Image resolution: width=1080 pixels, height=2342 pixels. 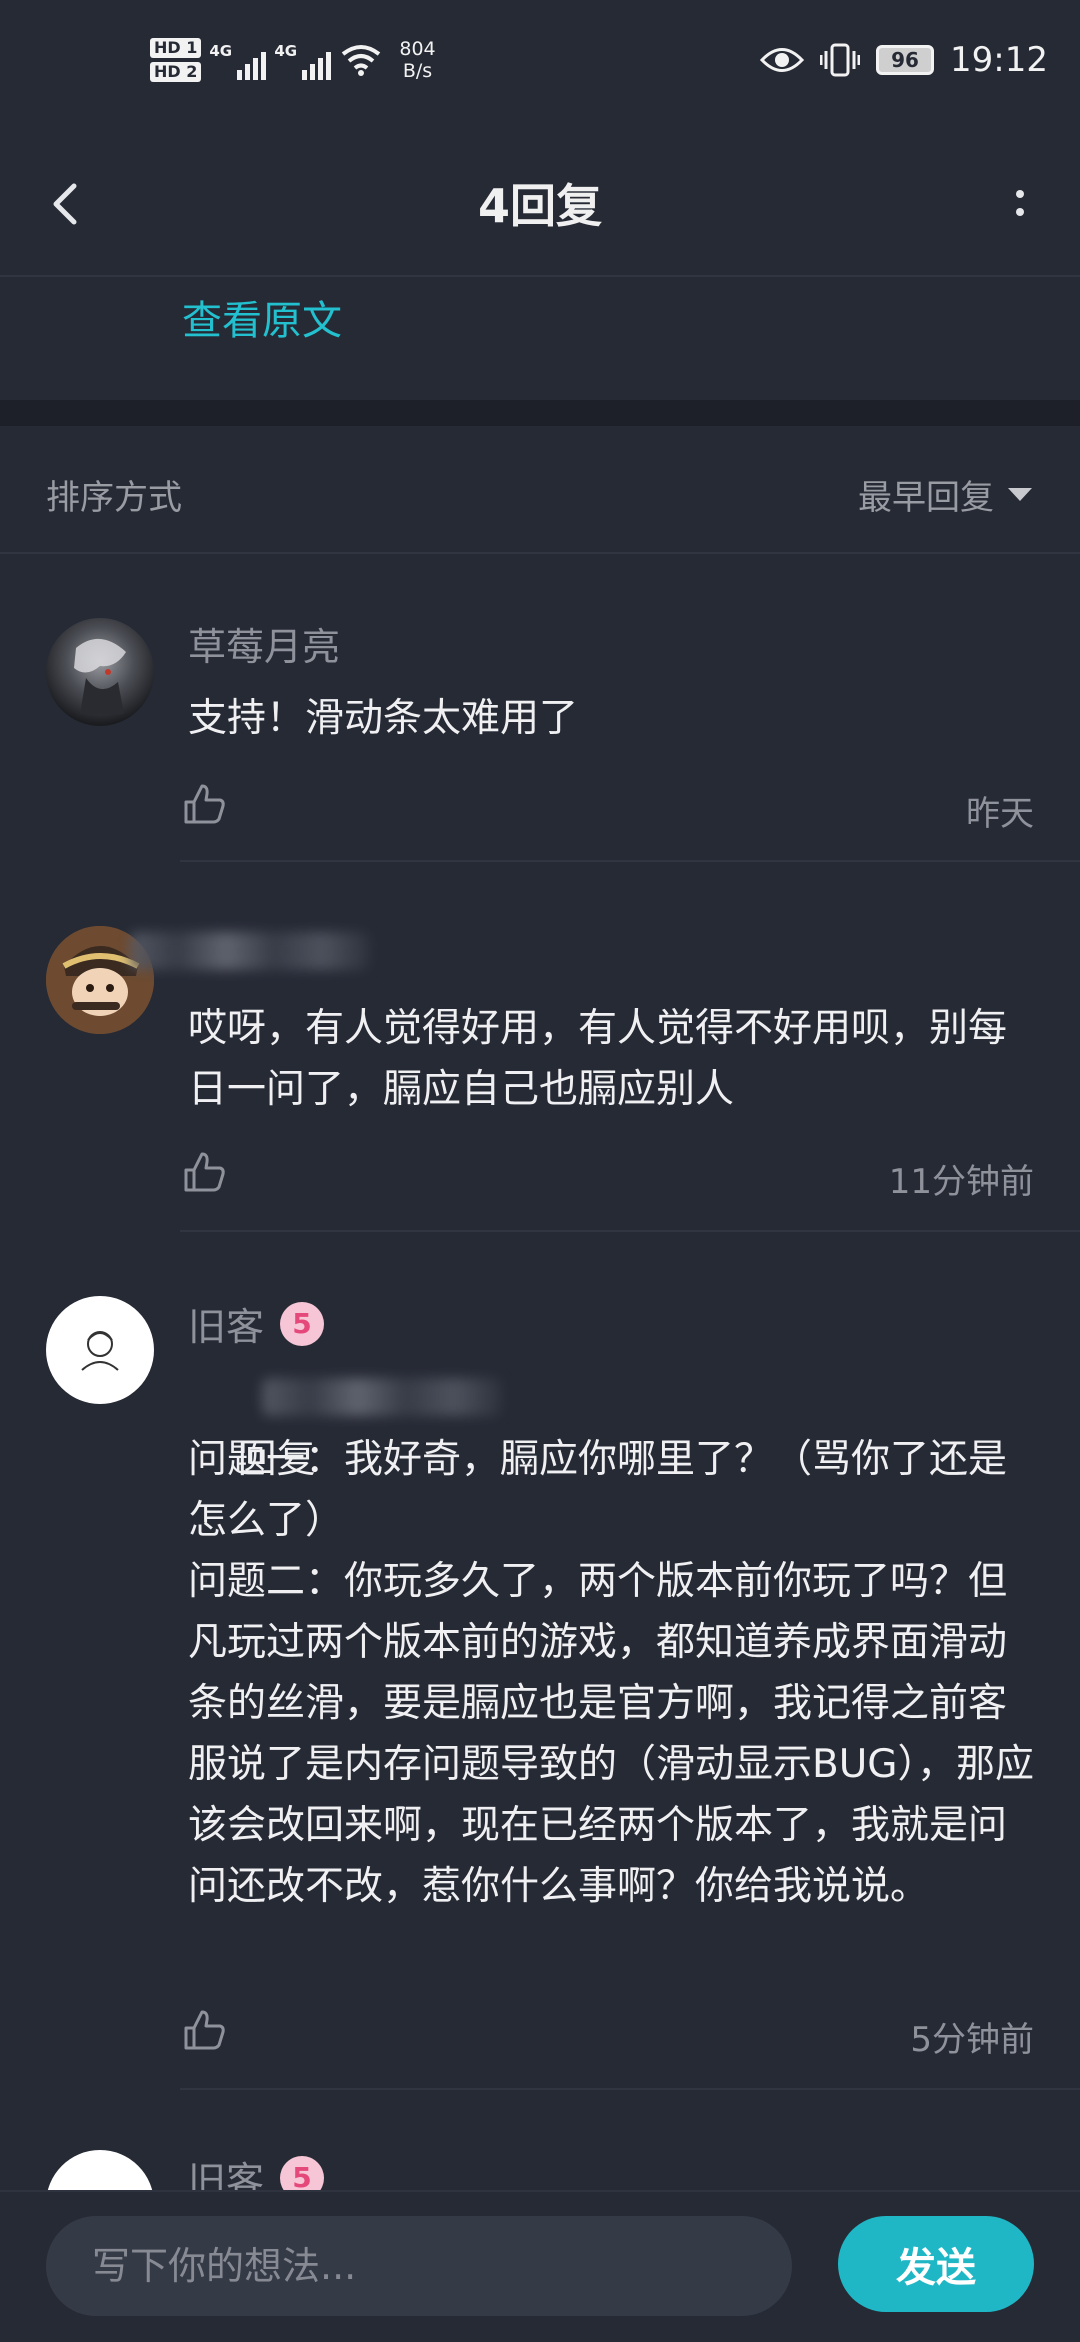 I want to click on comment-input-wrapper, so click(x=419, y=2266).